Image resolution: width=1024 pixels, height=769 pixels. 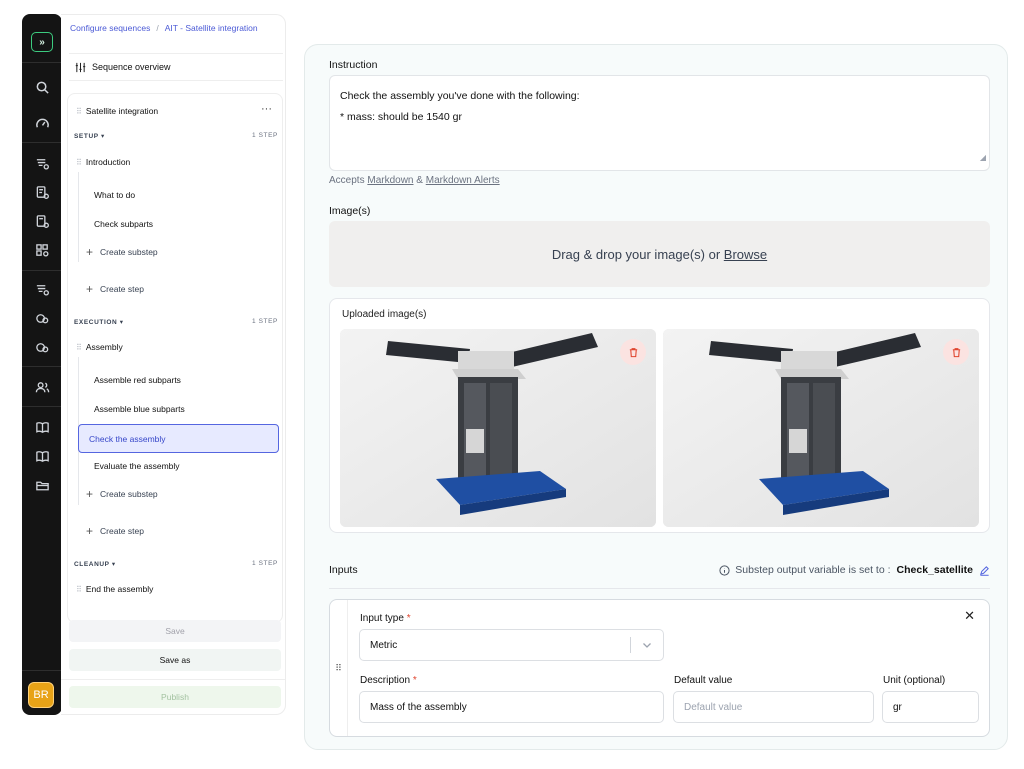 I want to click on users-icon, so click(x=42, y=387).